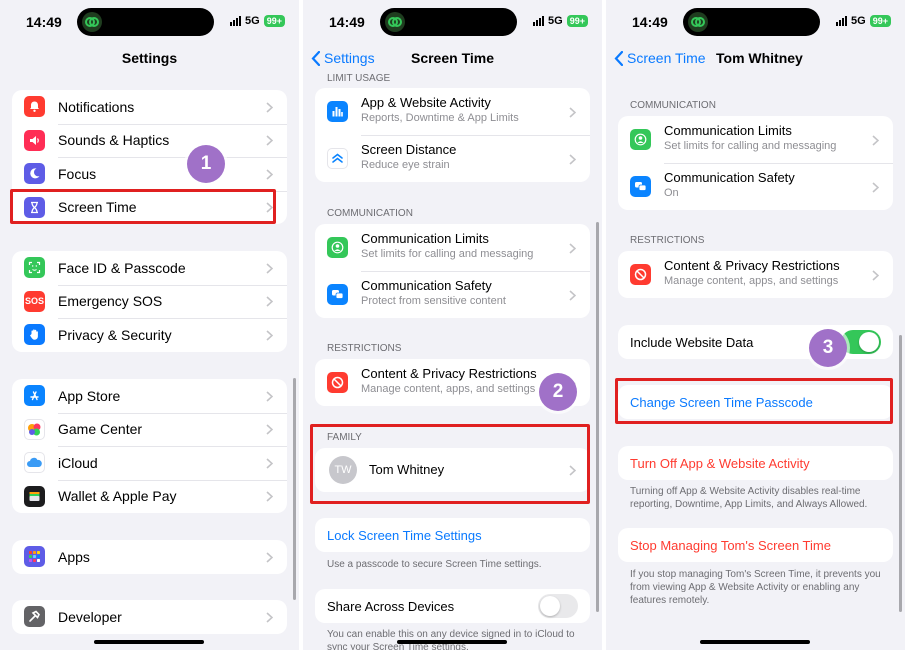 Image resolution: width=906 pixels, height=650 pixels. Describe the element at coordinates (755, 186) in the screenshot. I see `row-communication-safety: Communication Safety On` at that location.